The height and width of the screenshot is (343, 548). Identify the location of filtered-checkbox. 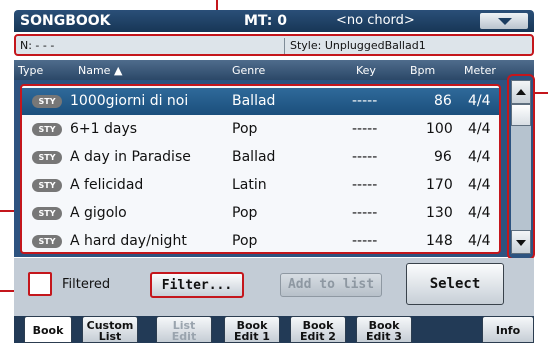
(40, 284).